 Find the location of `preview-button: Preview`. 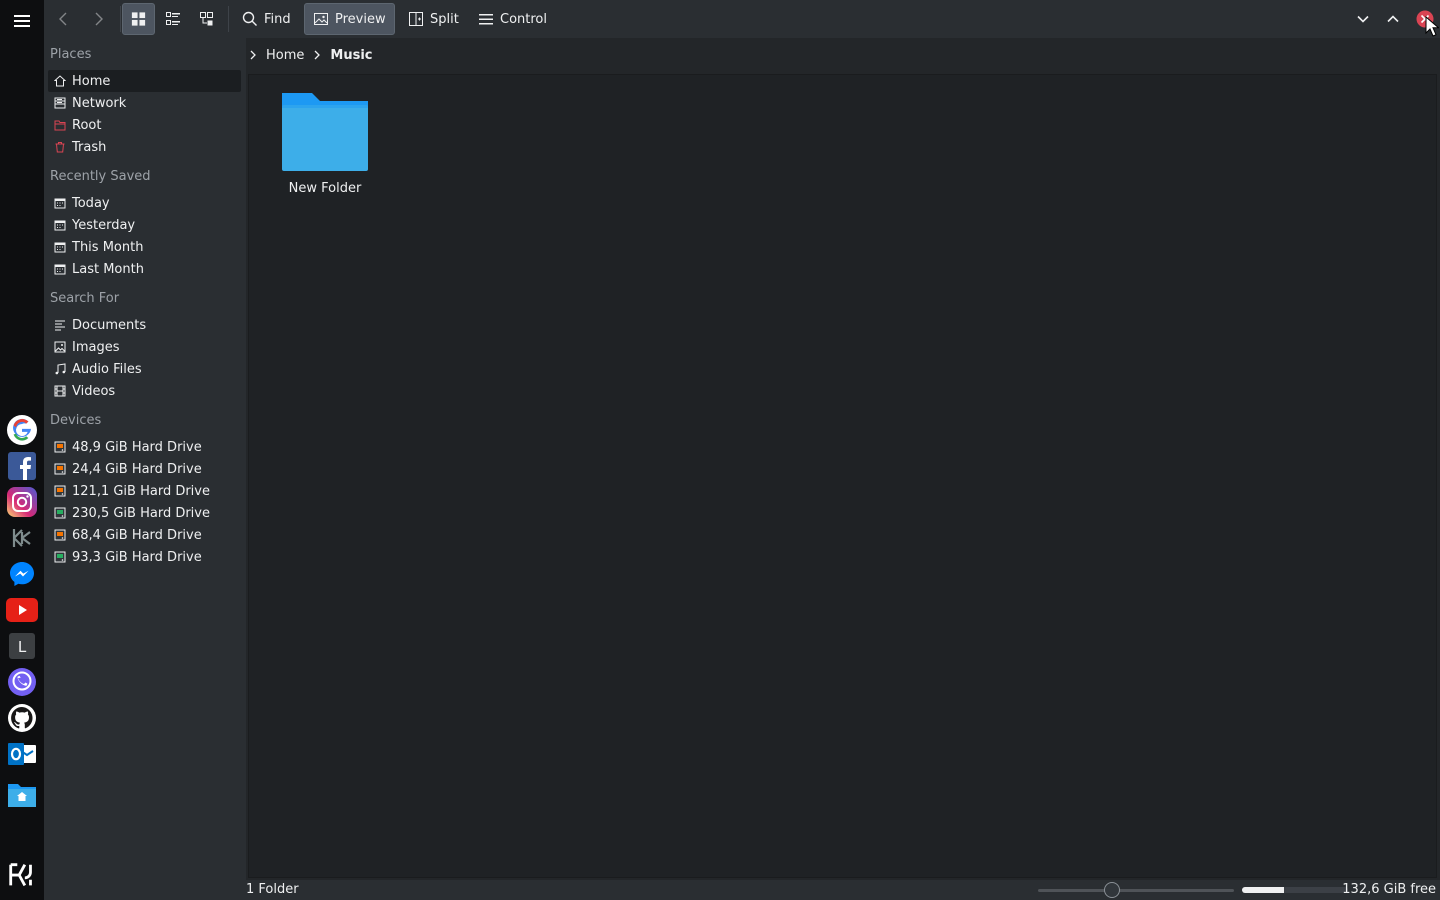

preview-button: Preview is located at coordinates (349, 19).